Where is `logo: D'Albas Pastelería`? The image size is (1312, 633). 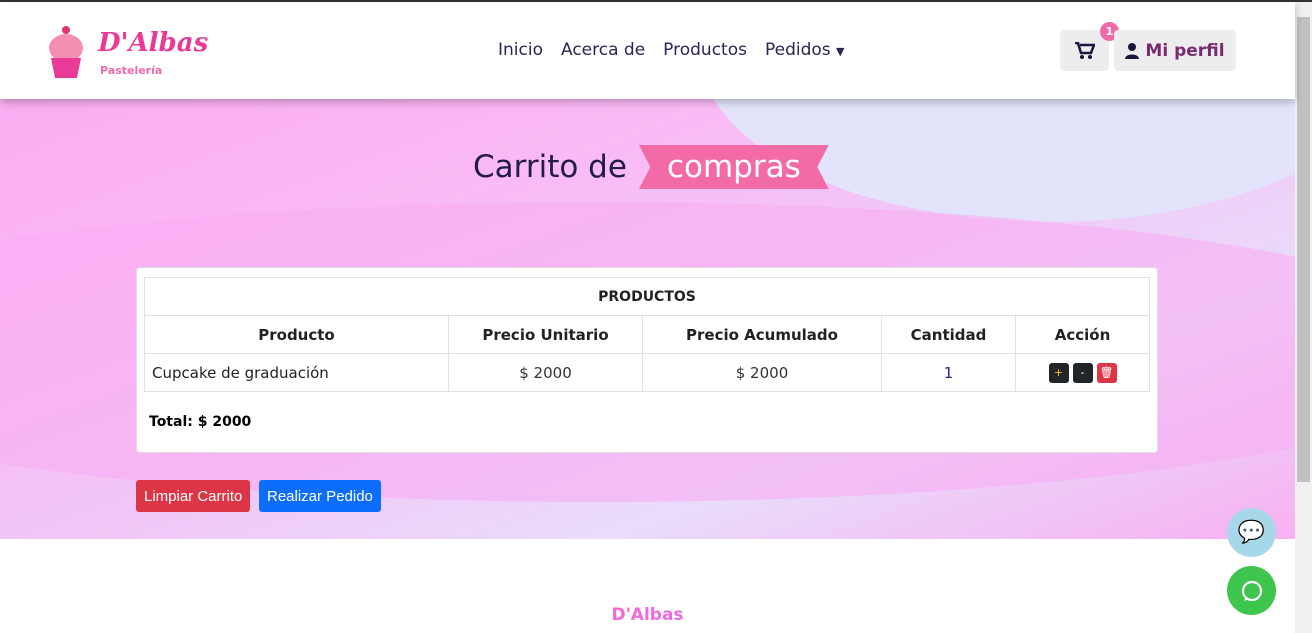
logo: D'Albas Pastelería is located at coordinates (128, 50).